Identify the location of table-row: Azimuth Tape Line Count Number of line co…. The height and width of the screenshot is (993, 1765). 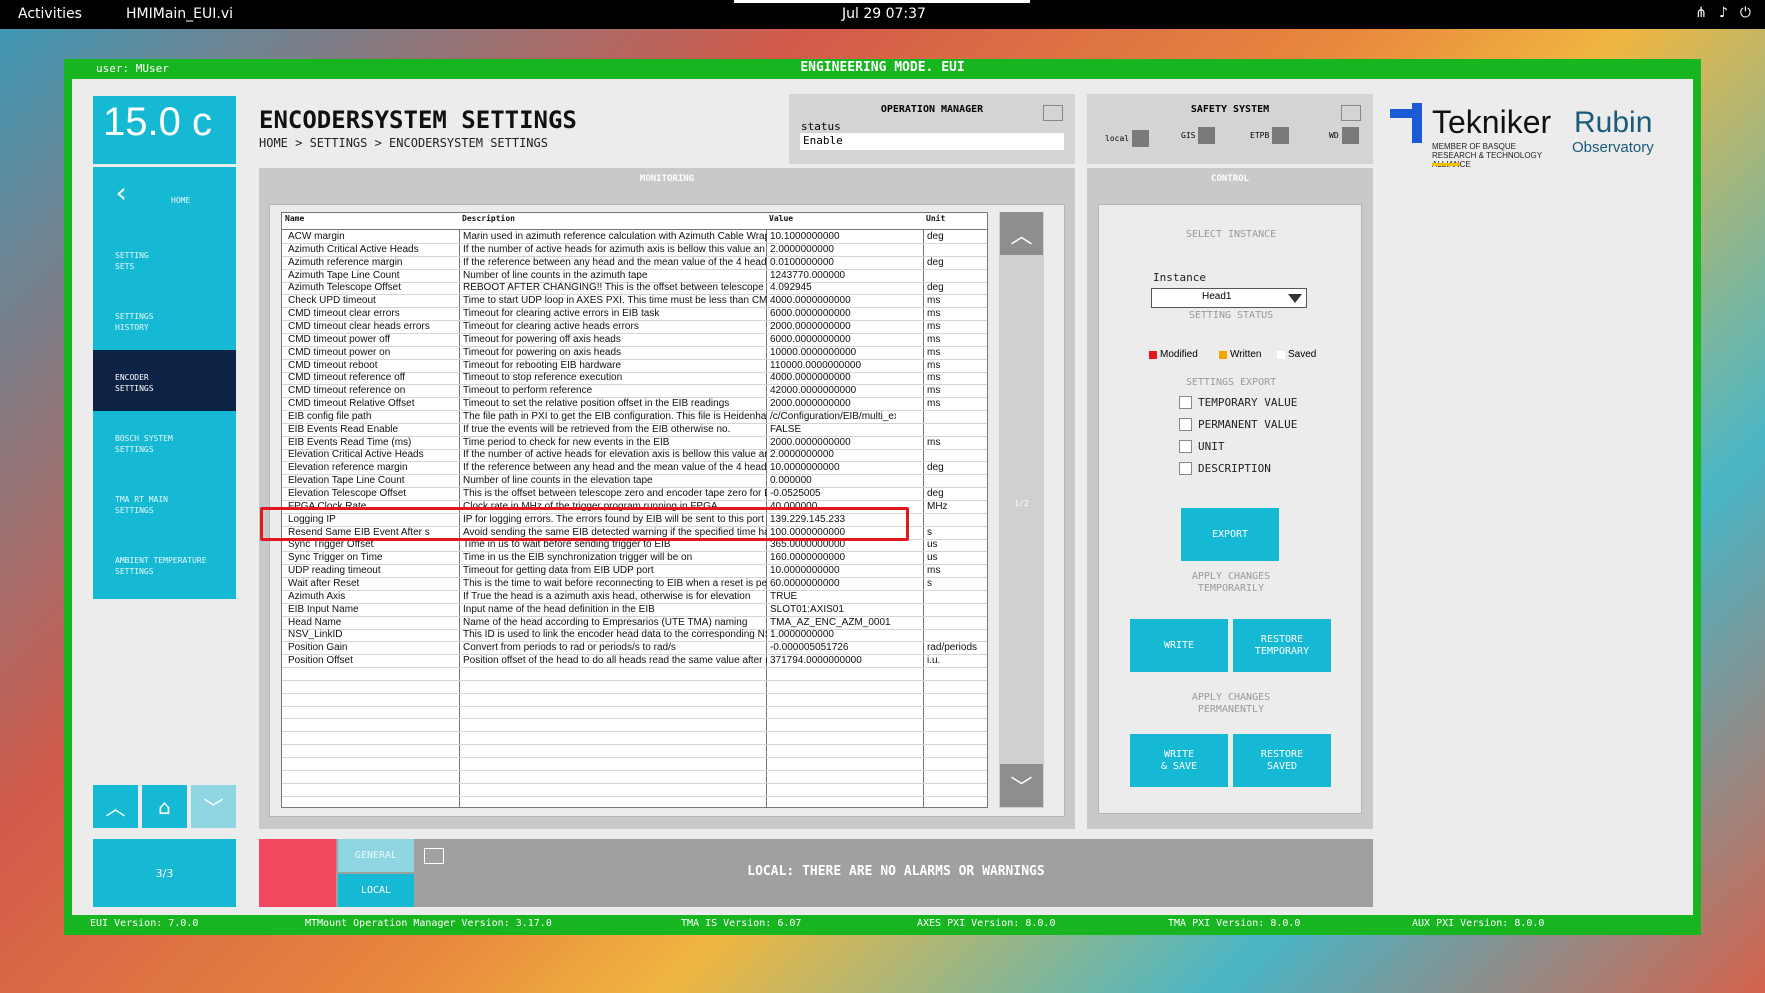
(634, 276).